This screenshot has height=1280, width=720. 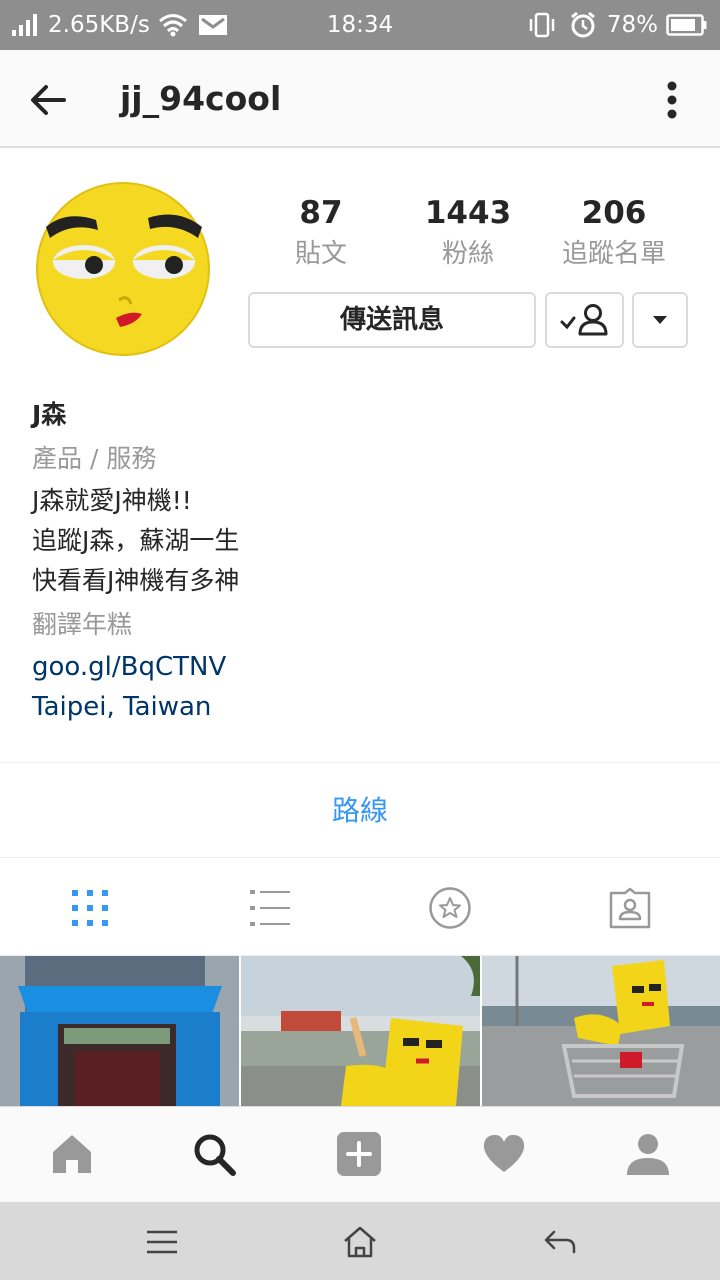 I want to click on home-outline-icon, so click(x=360, y=1242).